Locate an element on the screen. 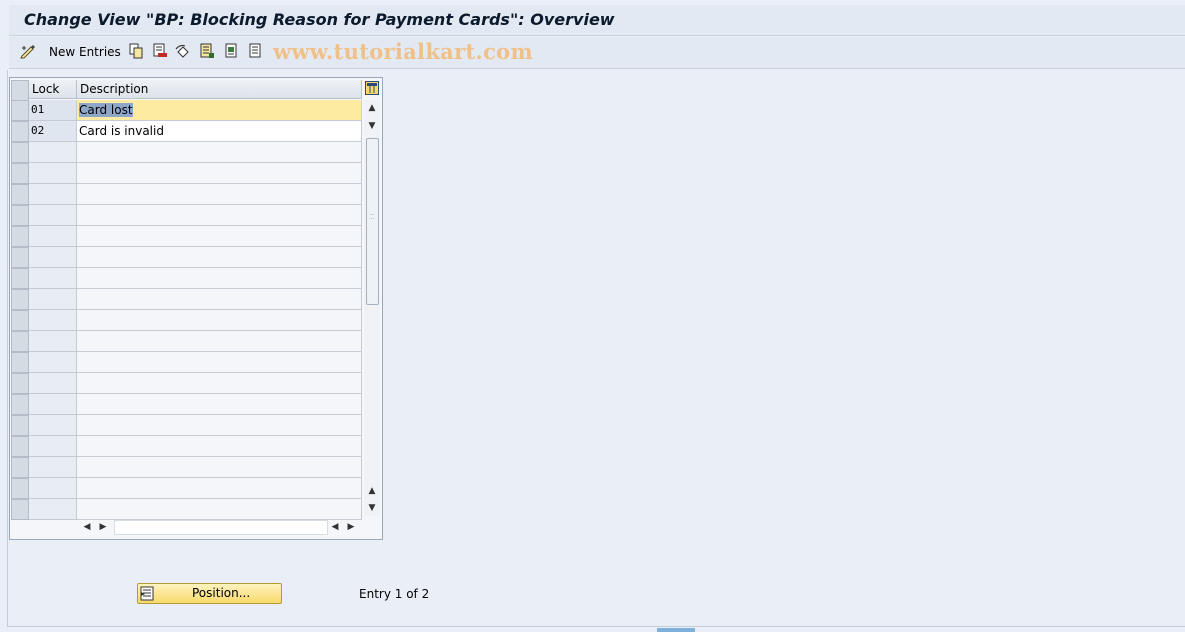 This screenshot has width=1185, height=632. lock-cell: 02 is located at coordinates (53, 131).